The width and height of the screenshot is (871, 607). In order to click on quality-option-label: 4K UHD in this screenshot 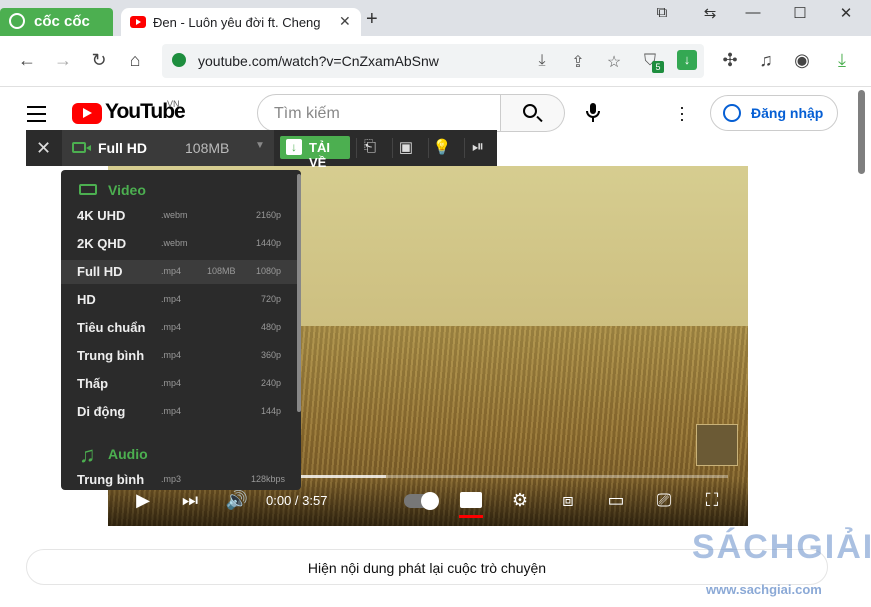, I will do `click(101, 215)`.